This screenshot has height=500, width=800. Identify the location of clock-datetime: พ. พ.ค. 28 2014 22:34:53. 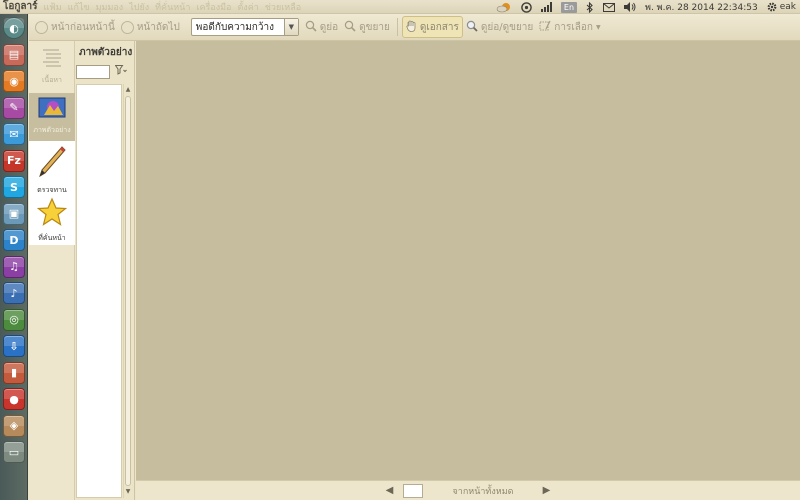
(701, 7).